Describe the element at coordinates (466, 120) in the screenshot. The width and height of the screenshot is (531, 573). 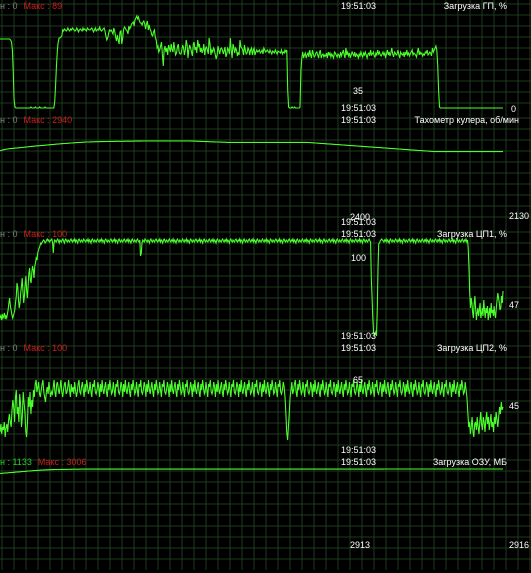
I see `graph-title: Тахометр кулера, об/мин` at that location.